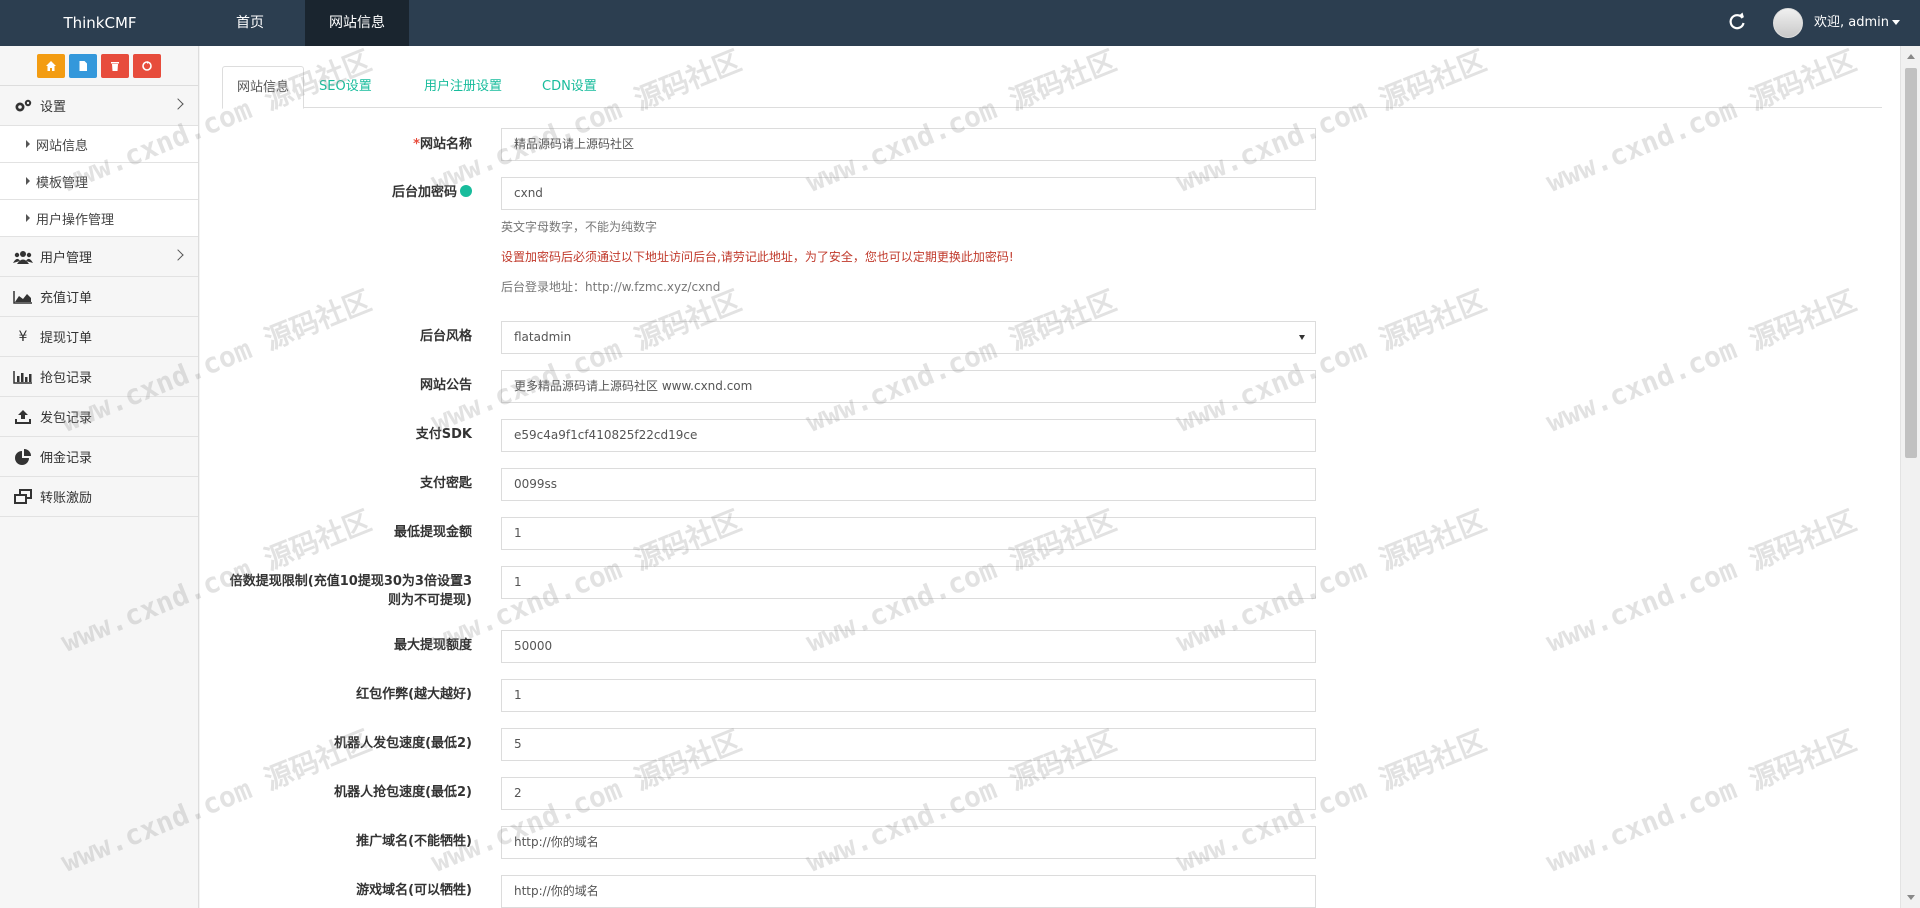  What do you see at coordinates (66, 378) in the screenshot?
I see `sidebar-item-label: 抢包记录` at bounding box center [66, 378].